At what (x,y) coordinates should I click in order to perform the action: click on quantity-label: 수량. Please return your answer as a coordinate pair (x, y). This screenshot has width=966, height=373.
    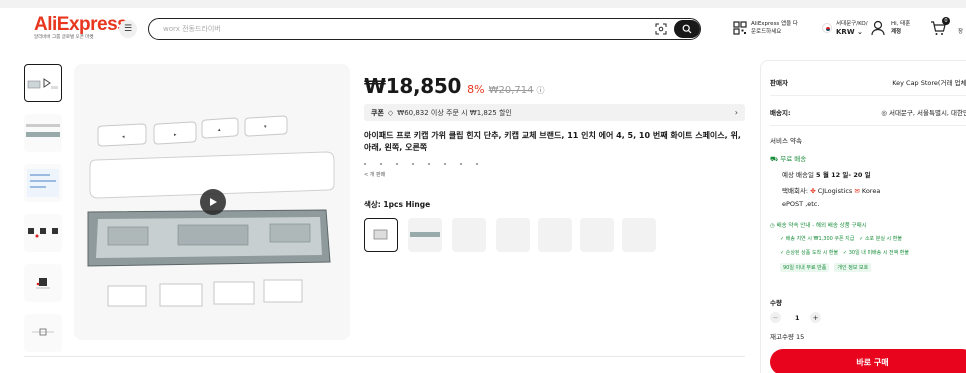
    Looking at the image, I should click on (776, 303).